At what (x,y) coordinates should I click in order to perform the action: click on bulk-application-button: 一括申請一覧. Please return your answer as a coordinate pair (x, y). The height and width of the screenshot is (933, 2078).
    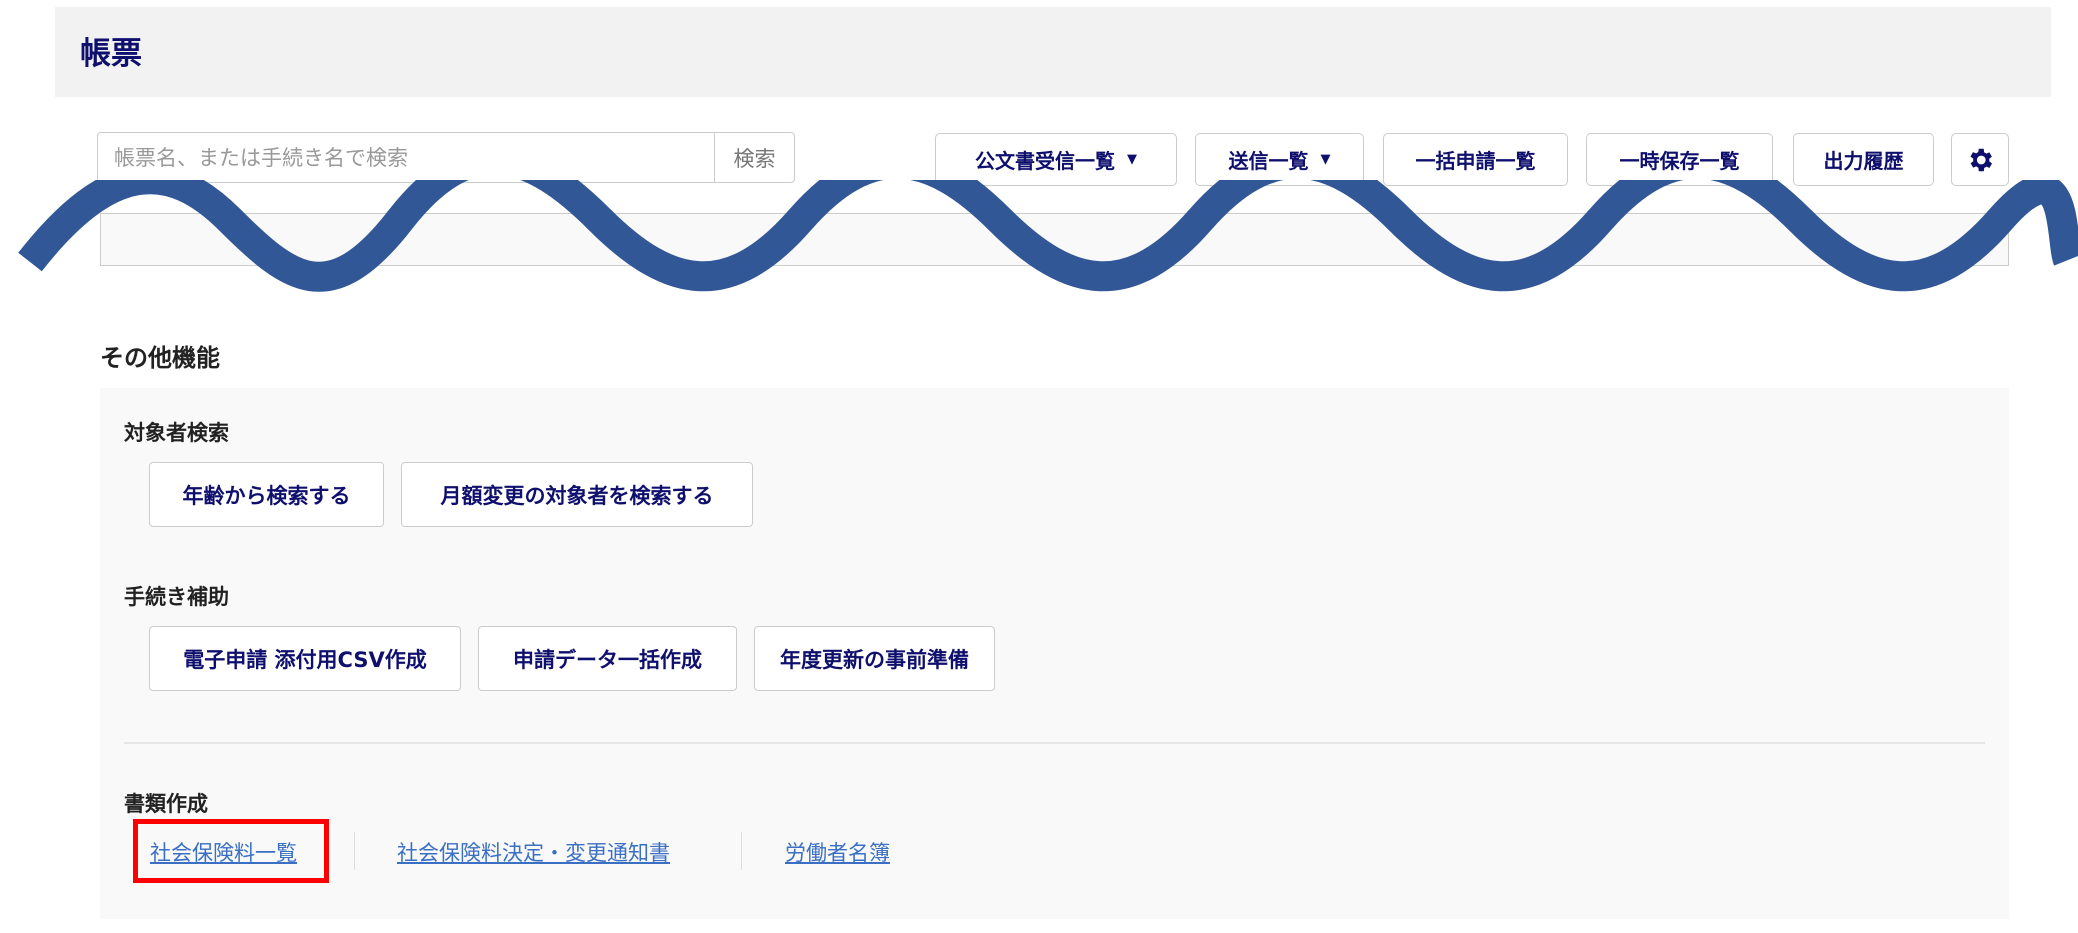
    Looking at the image, I should click on (1475, 159).